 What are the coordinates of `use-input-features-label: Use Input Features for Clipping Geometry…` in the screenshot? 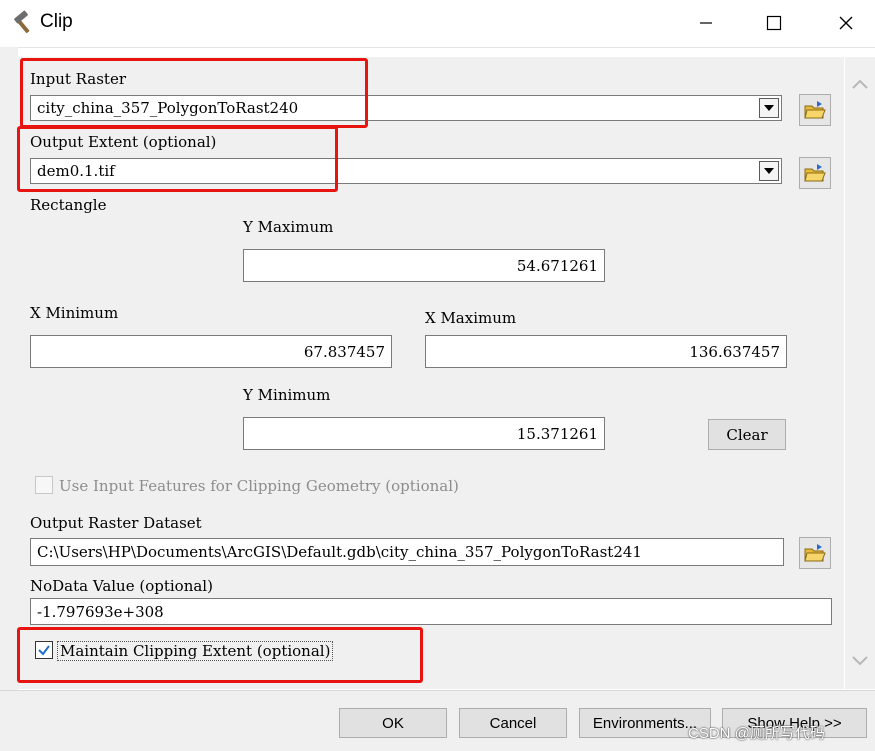 It's located at (259, 486).